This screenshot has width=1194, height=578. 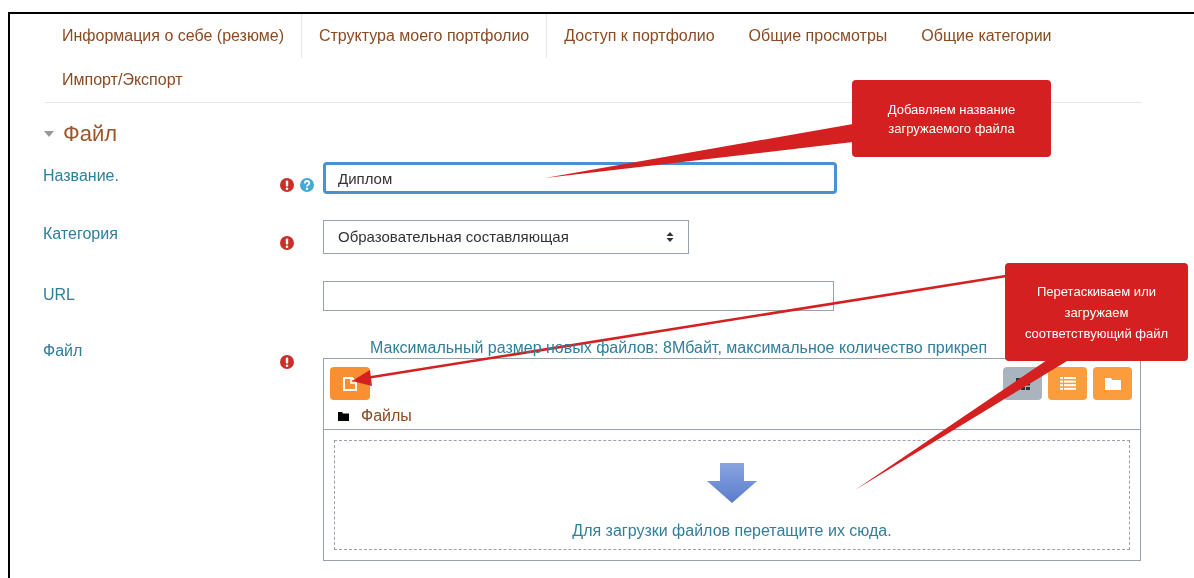 What do you see at coordinates (1096, 312) in the screenshot?
I see `callout: Перетаскиваем или загружаем соответствующий файл` at bounding box center [1096, 312].